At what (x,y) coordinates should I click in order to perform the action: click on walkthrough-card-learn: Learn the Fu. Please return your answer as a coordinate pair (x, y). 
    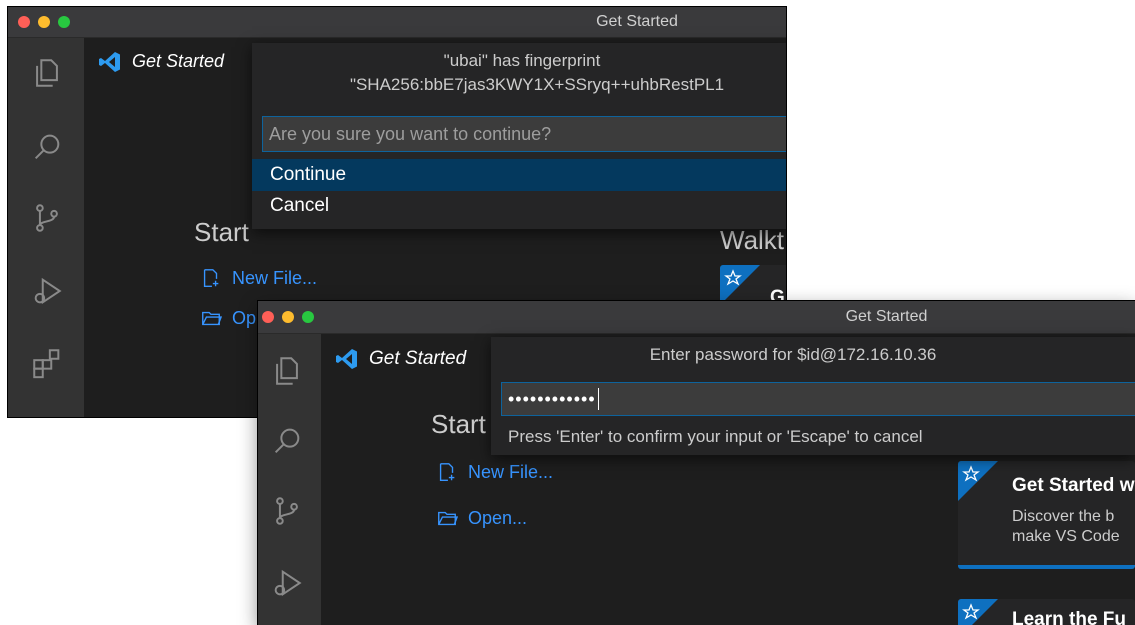
    Looking at the image, I should click on (1046, 612).